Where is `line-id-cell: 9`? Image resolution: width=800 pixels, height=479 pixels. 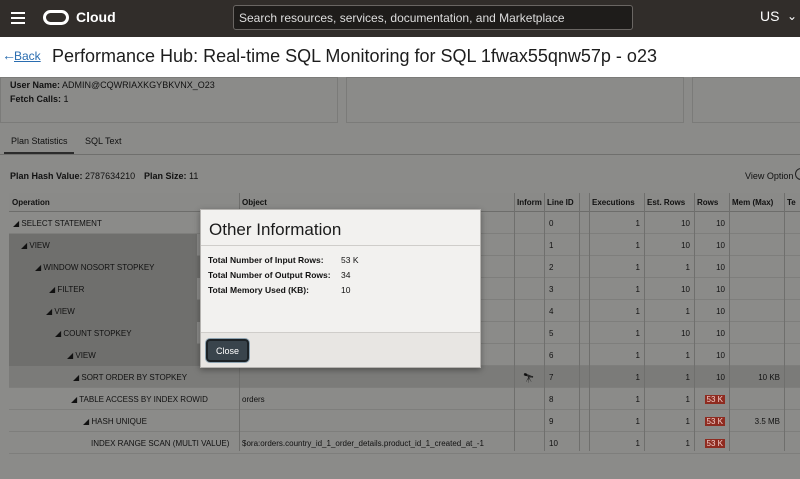
line-id-cell: 9 is located at coordinates (551, 421).